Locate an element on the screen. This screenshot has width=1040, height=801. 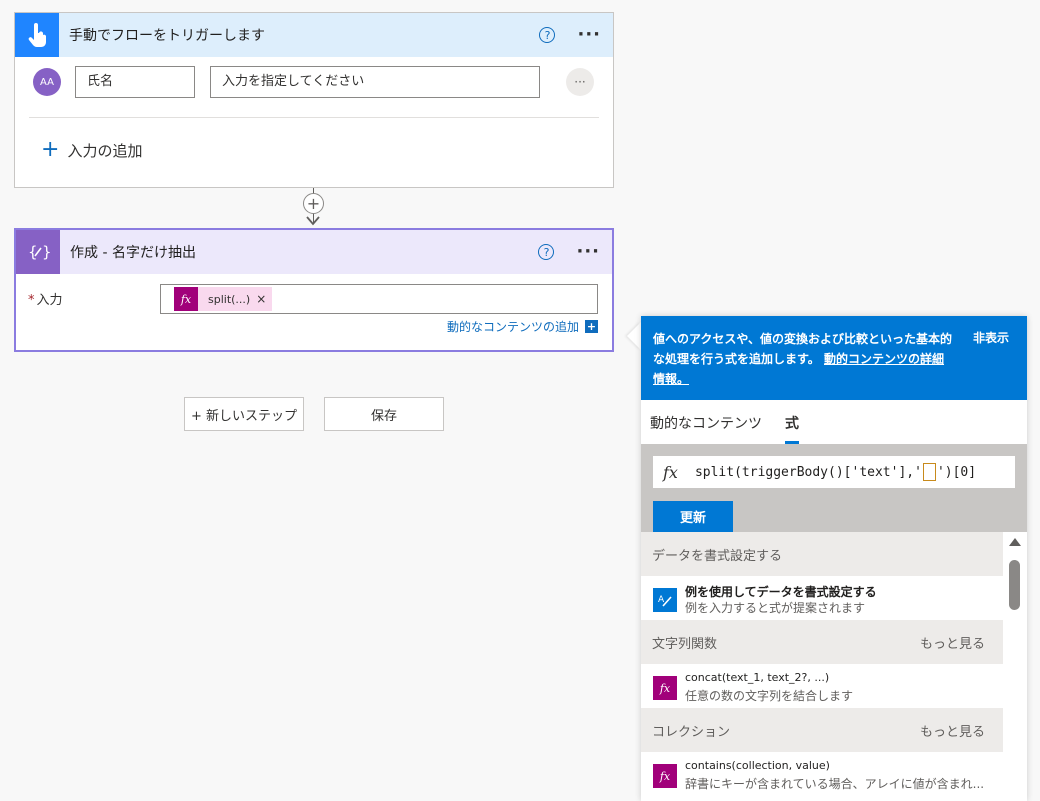
format-by-example-icon: A is located at coordinates (665, 600).